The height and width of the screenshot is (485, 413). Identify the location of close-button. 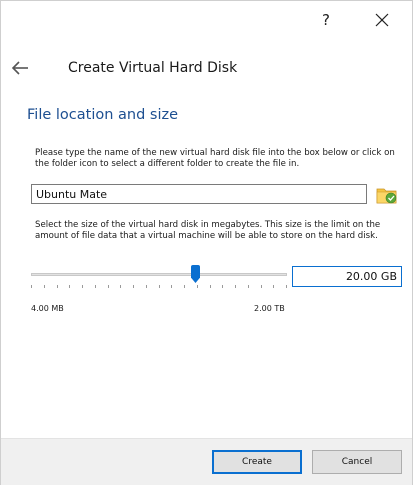
(382, 20).